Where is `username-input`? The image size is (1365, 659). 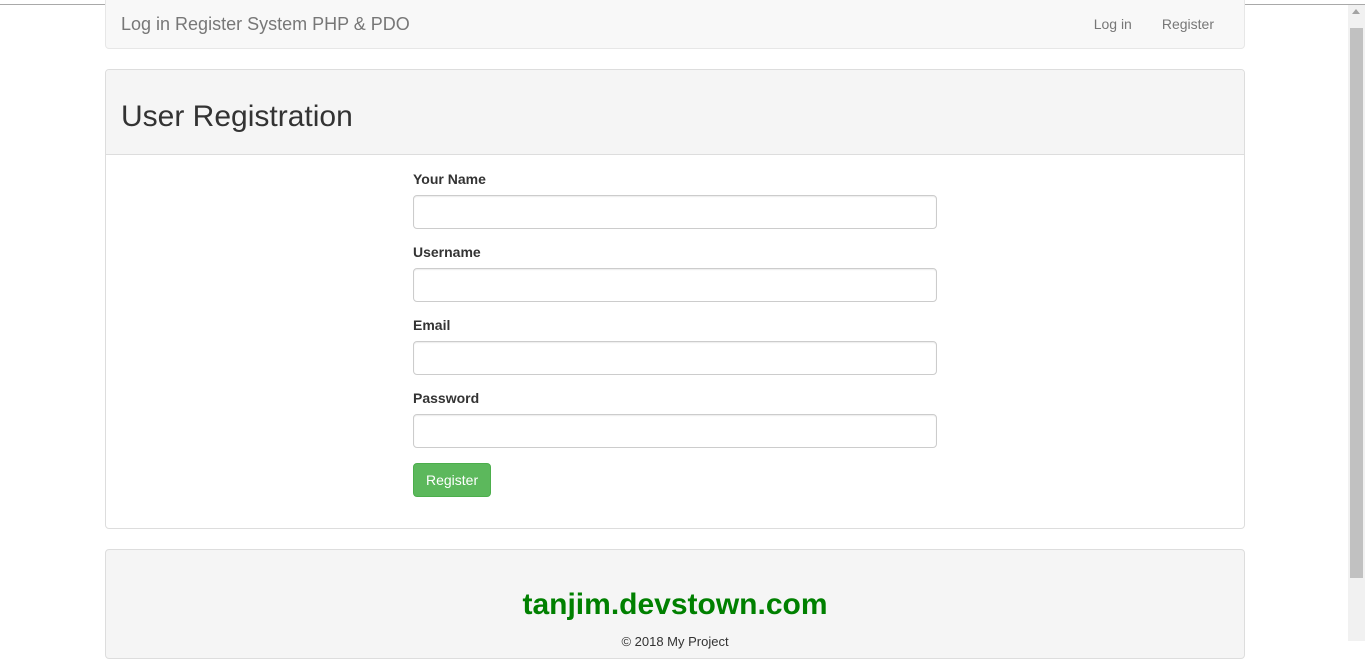 username-input is located at coordinates (675, 285).